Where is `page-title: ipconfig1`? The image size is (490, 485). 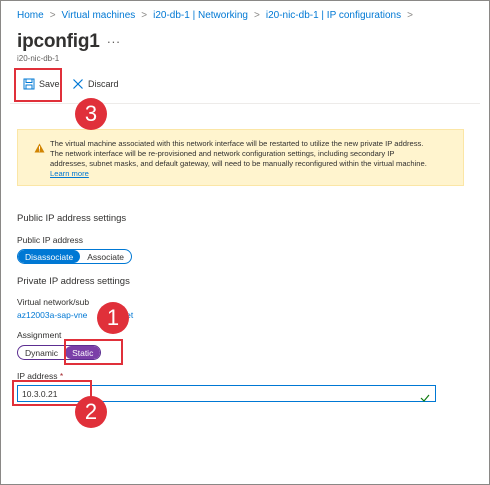 page-title: ipconfig1 is located at coordinates (58, 41).